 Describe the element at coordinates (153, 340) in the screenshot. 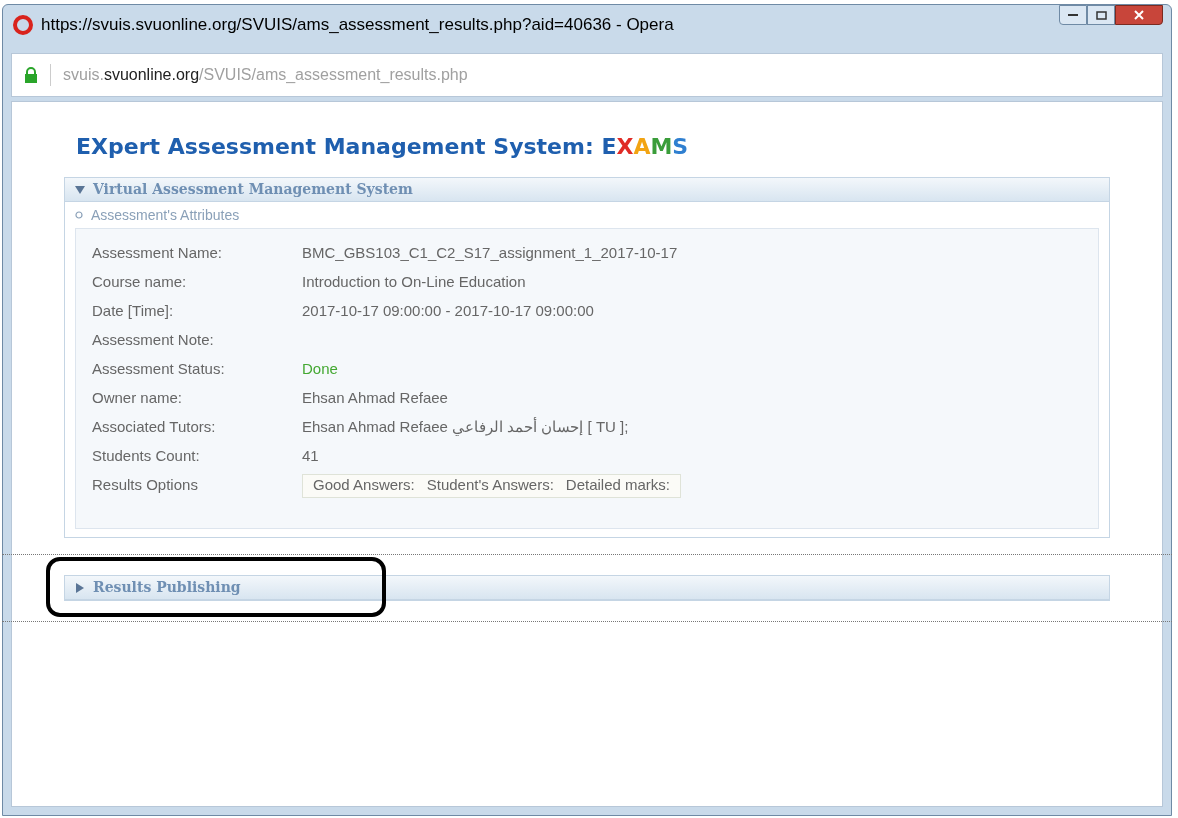

I see `attribute-label: Assessment Note:` at that location.